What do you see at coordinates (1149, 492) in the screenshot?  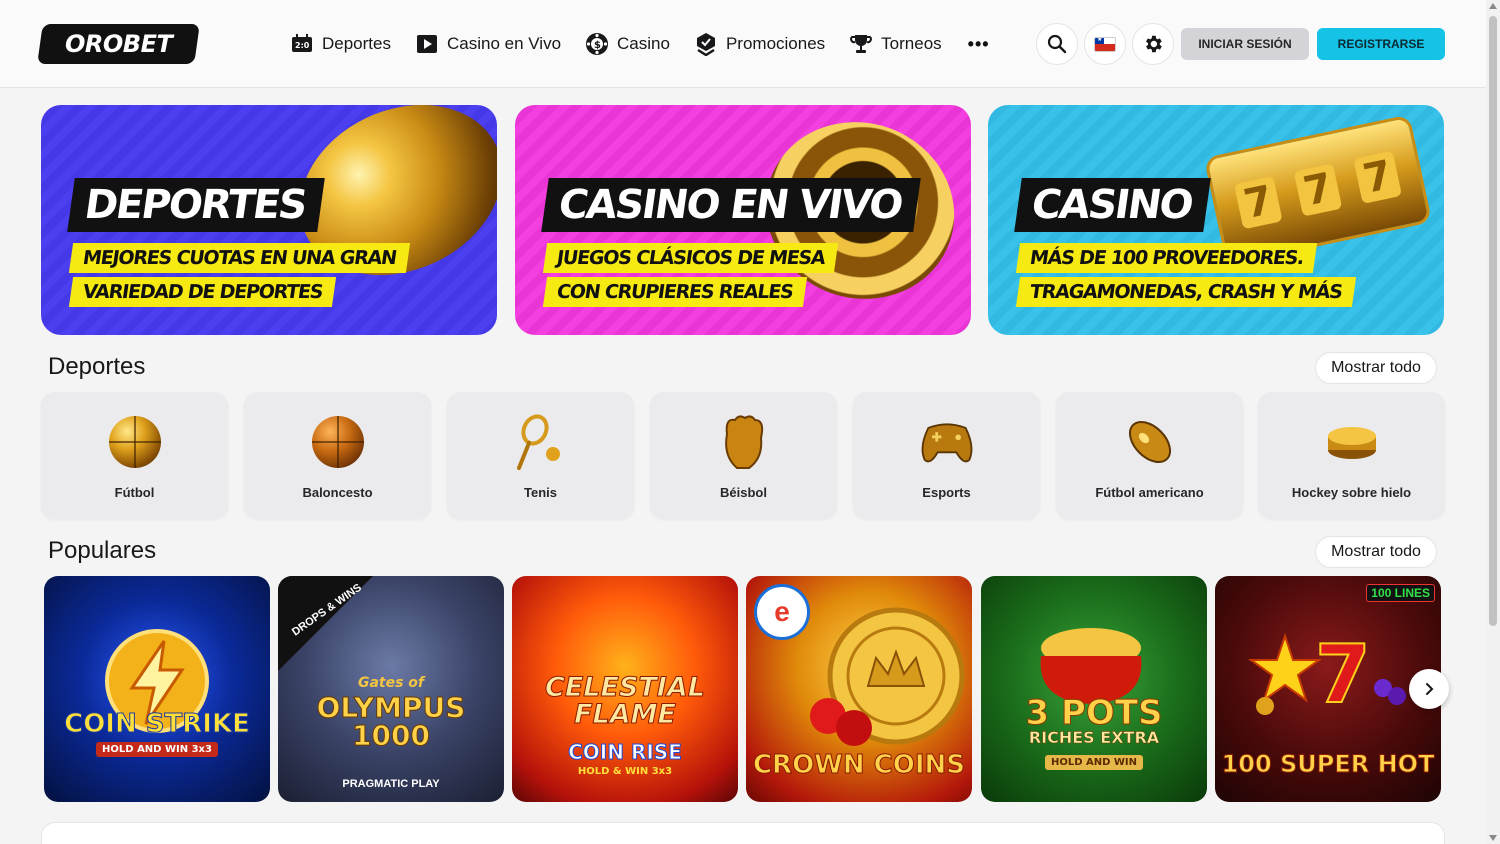 I see `sport-label: Fútbol americano` at bounding box center [1149, 492].